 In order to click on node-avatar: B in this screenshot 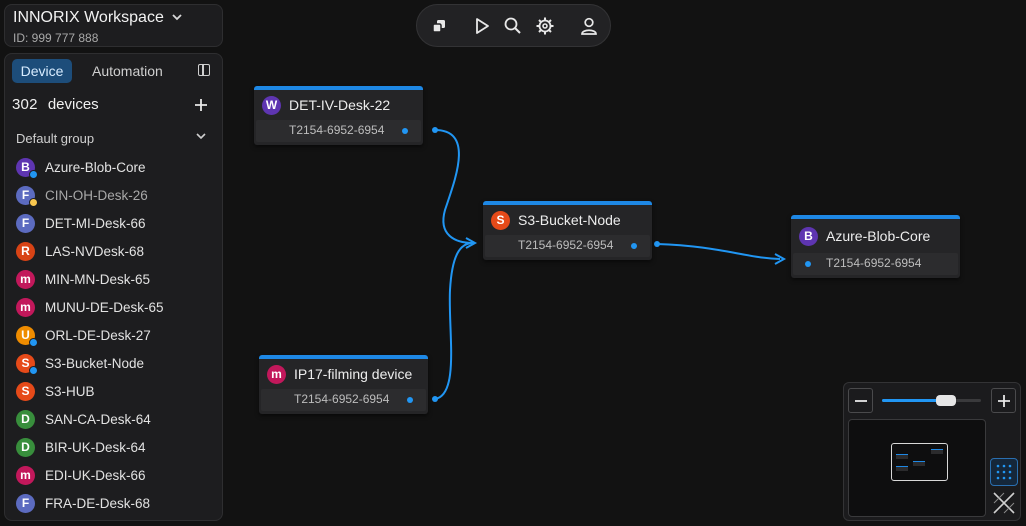, I will do `click(808, 236)`.